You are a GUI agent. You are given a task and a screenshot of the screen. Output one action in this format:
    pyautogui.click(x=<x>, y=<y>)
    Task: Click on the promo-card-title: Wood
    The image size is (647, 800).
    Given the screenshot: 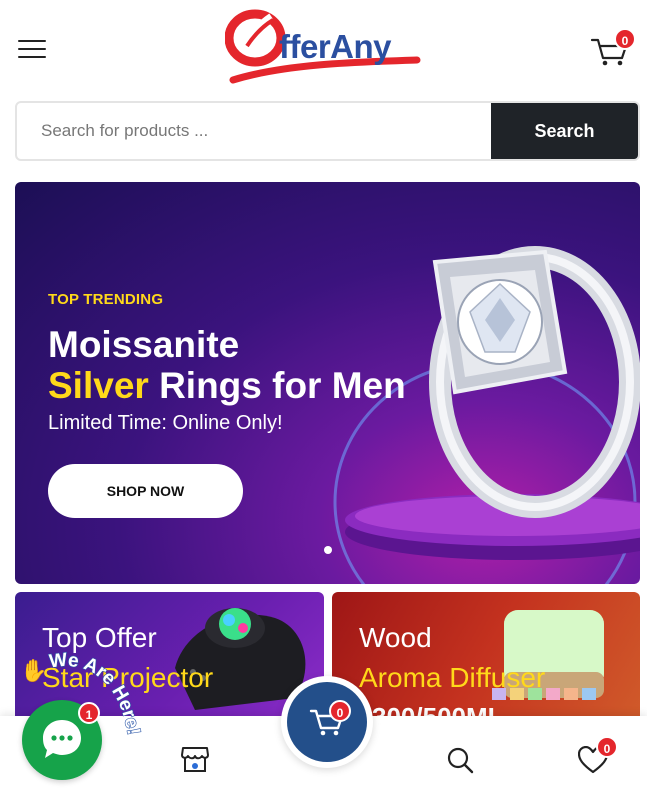 What is the action you would take?
    pyautogui.click(x=395, y=637)
    